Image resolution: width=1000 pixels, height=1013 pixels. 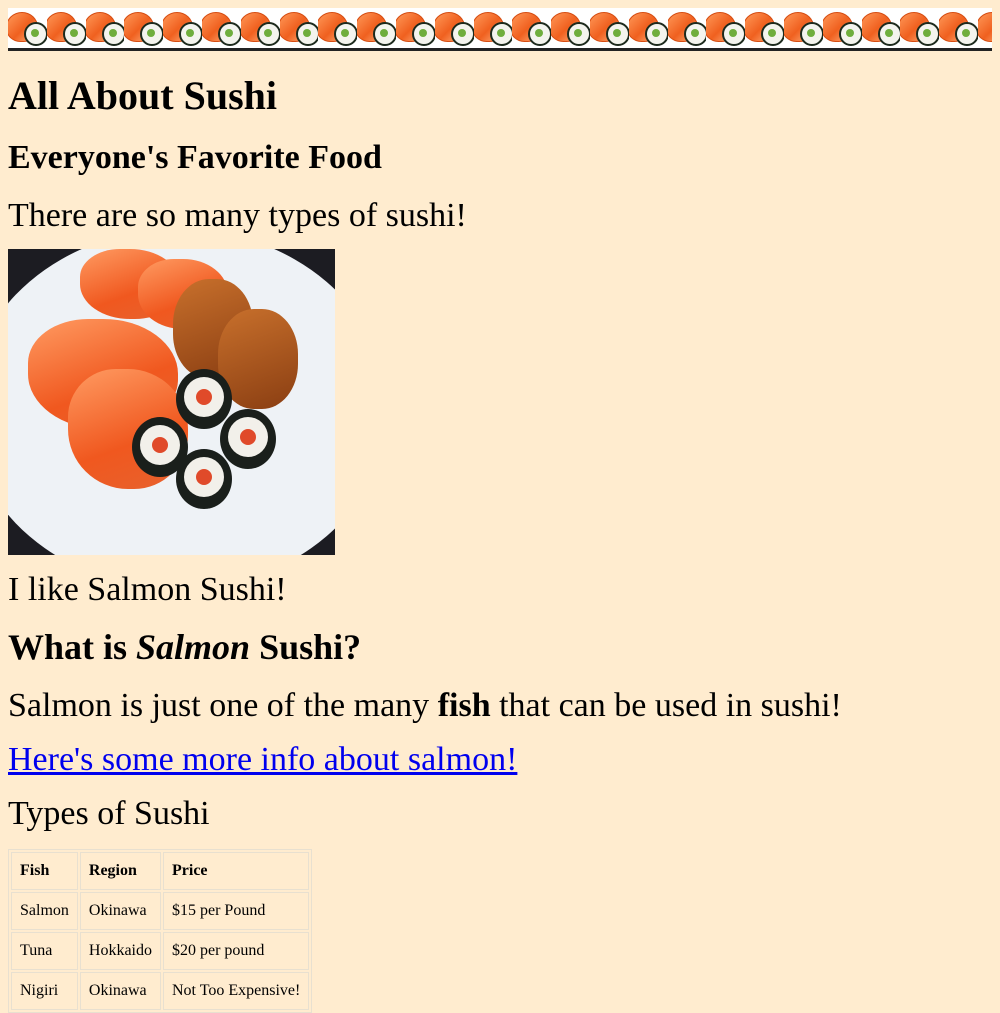 I want to click on desc-prefix: Salmon is just one of the many, so click(x=223, y=705).